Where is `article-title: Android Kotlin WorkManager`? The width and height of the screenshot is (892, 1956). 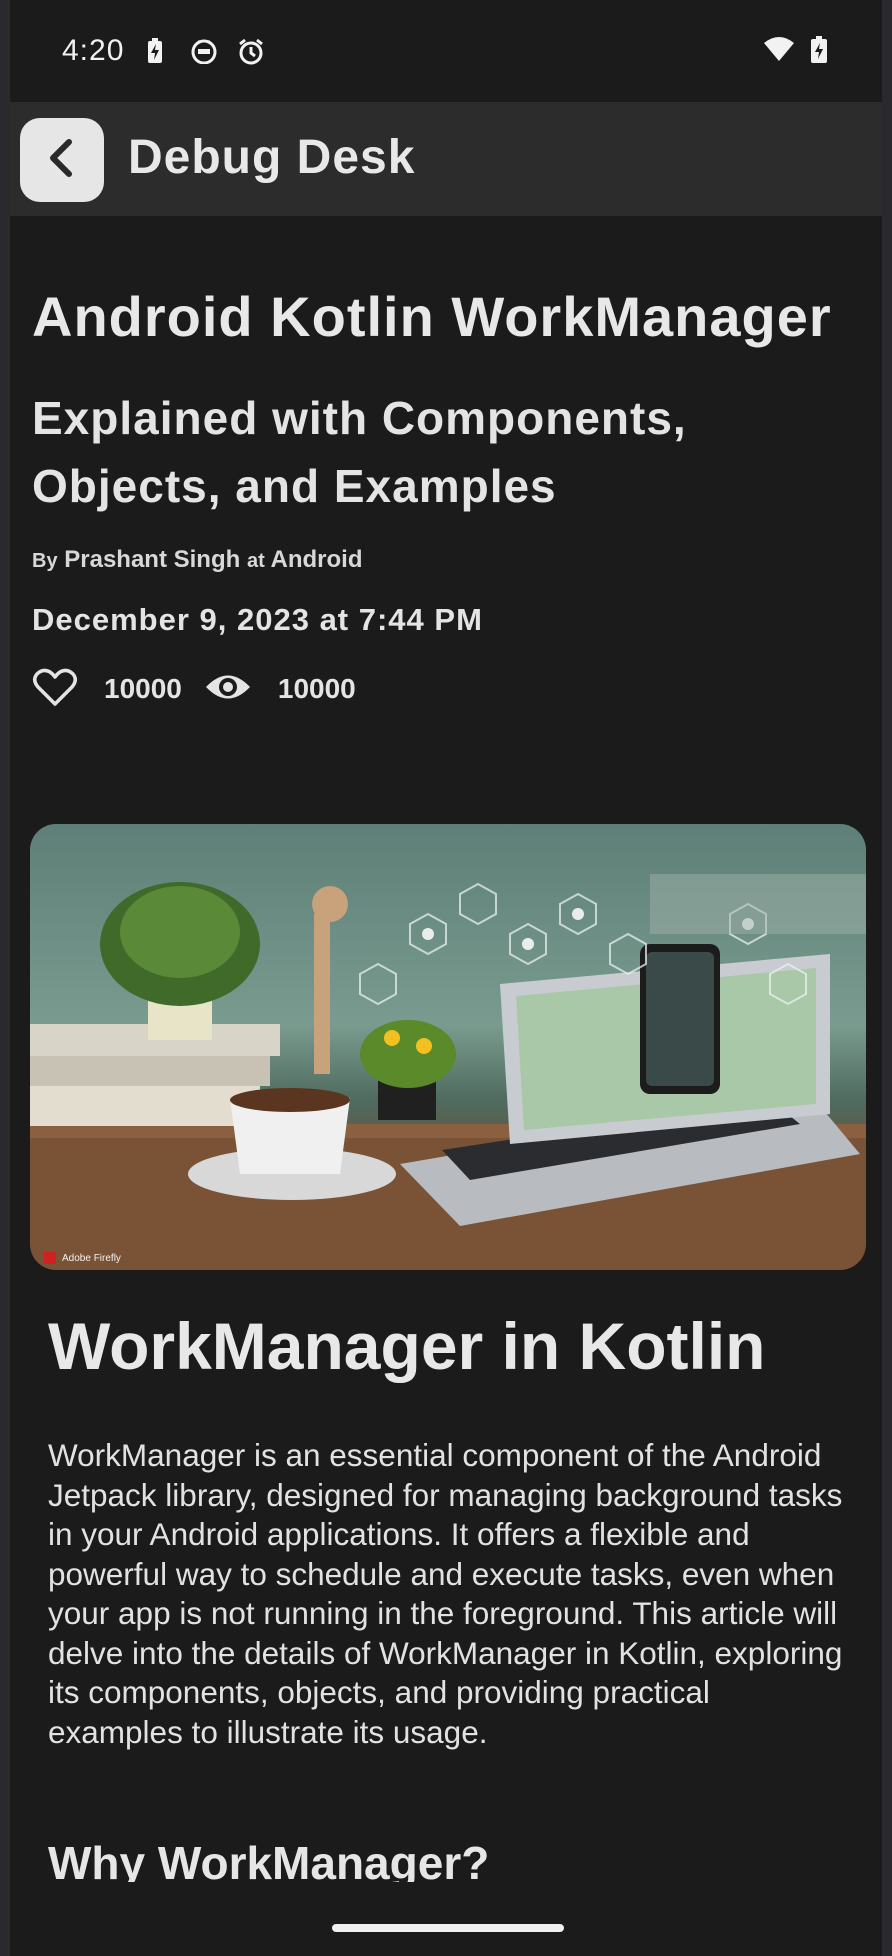
article-title: Android Kotlin WorkManager is located at coordinates (432, 316).